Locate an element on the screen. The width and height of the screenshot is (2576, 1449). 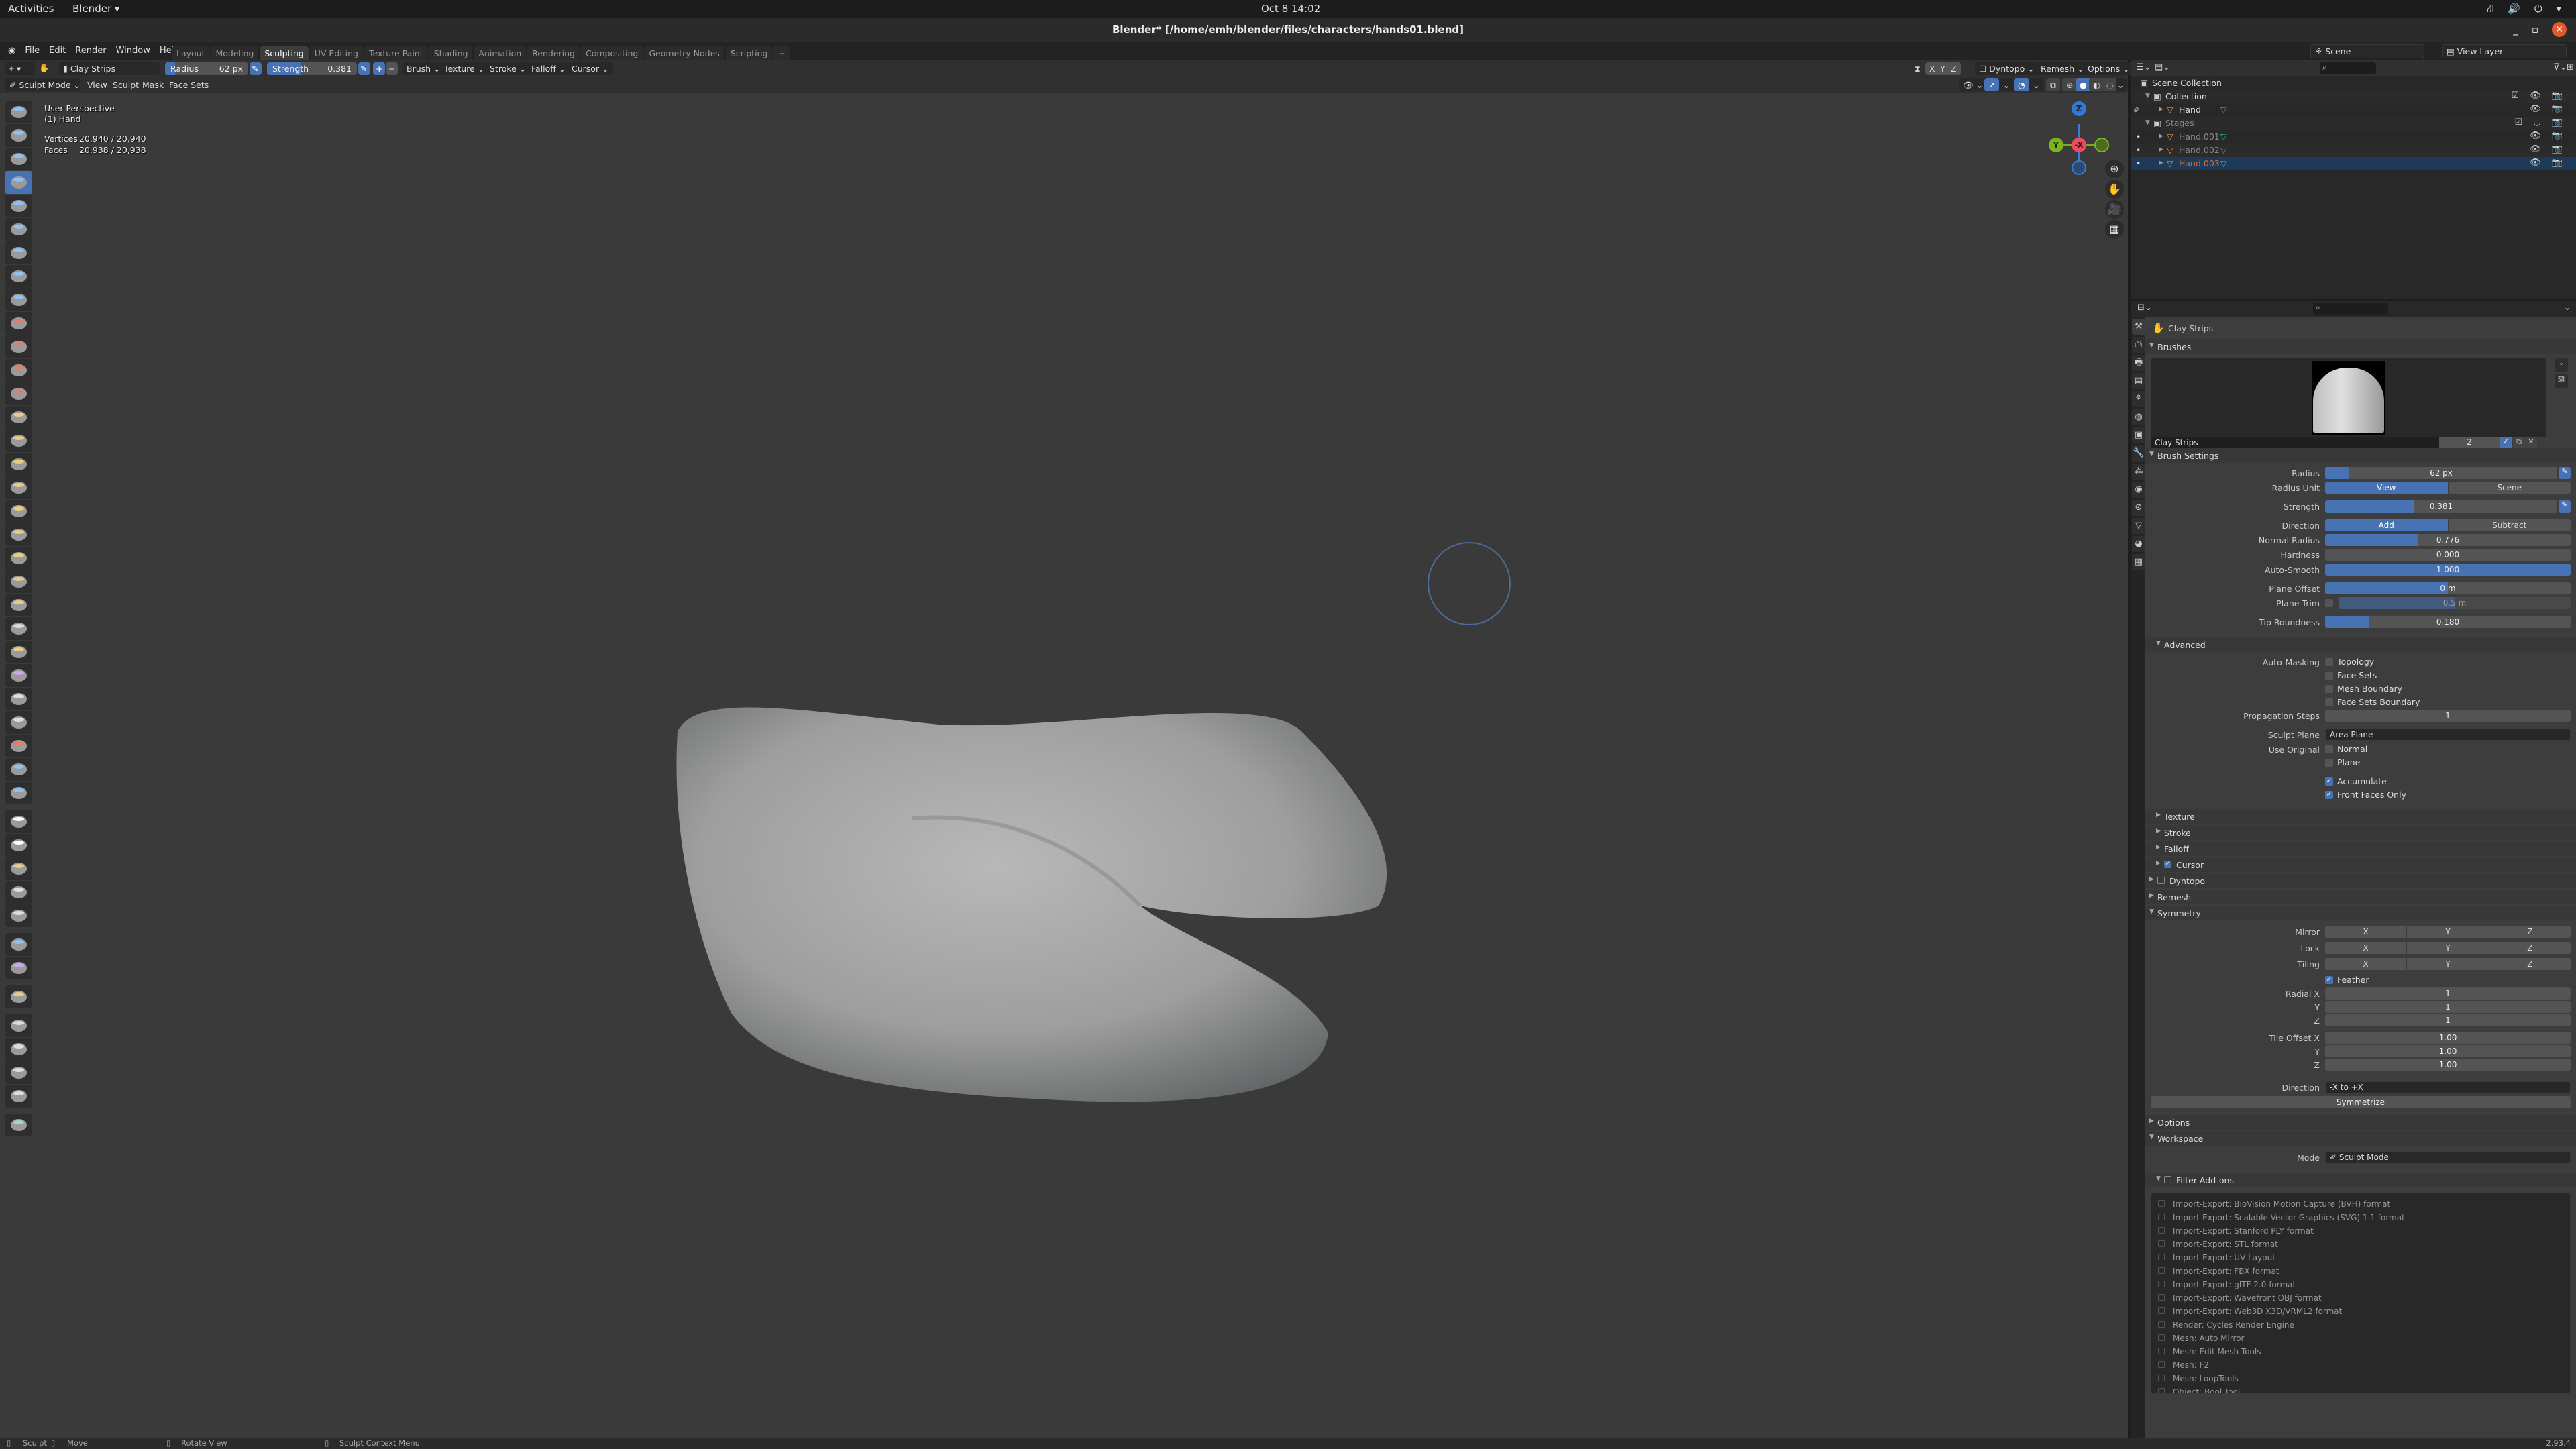
radial-0-field: 1 is located at coordinates (2448, 993).